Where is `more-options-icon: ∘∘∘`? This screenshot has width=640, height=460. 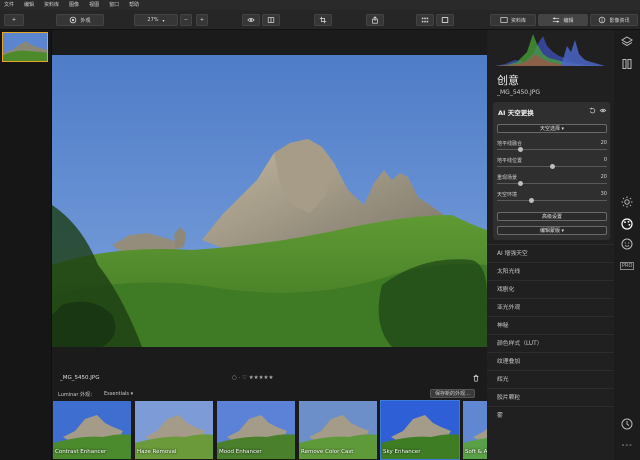
more-options-icon: ∘∘∘ is located at coordinates (626, 445).